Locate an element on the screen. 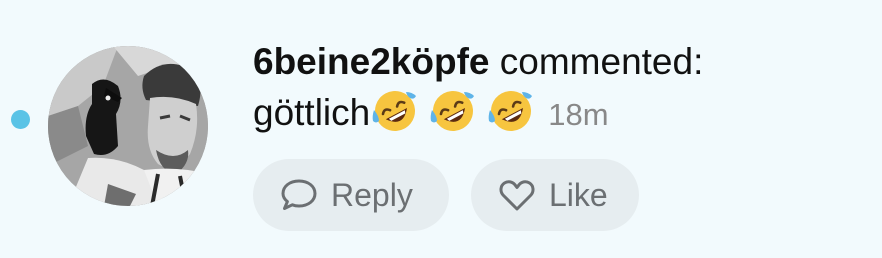 Image resolution: width=882 pixels, height=258 pixels. avatar is located at coordinates (128, 126).